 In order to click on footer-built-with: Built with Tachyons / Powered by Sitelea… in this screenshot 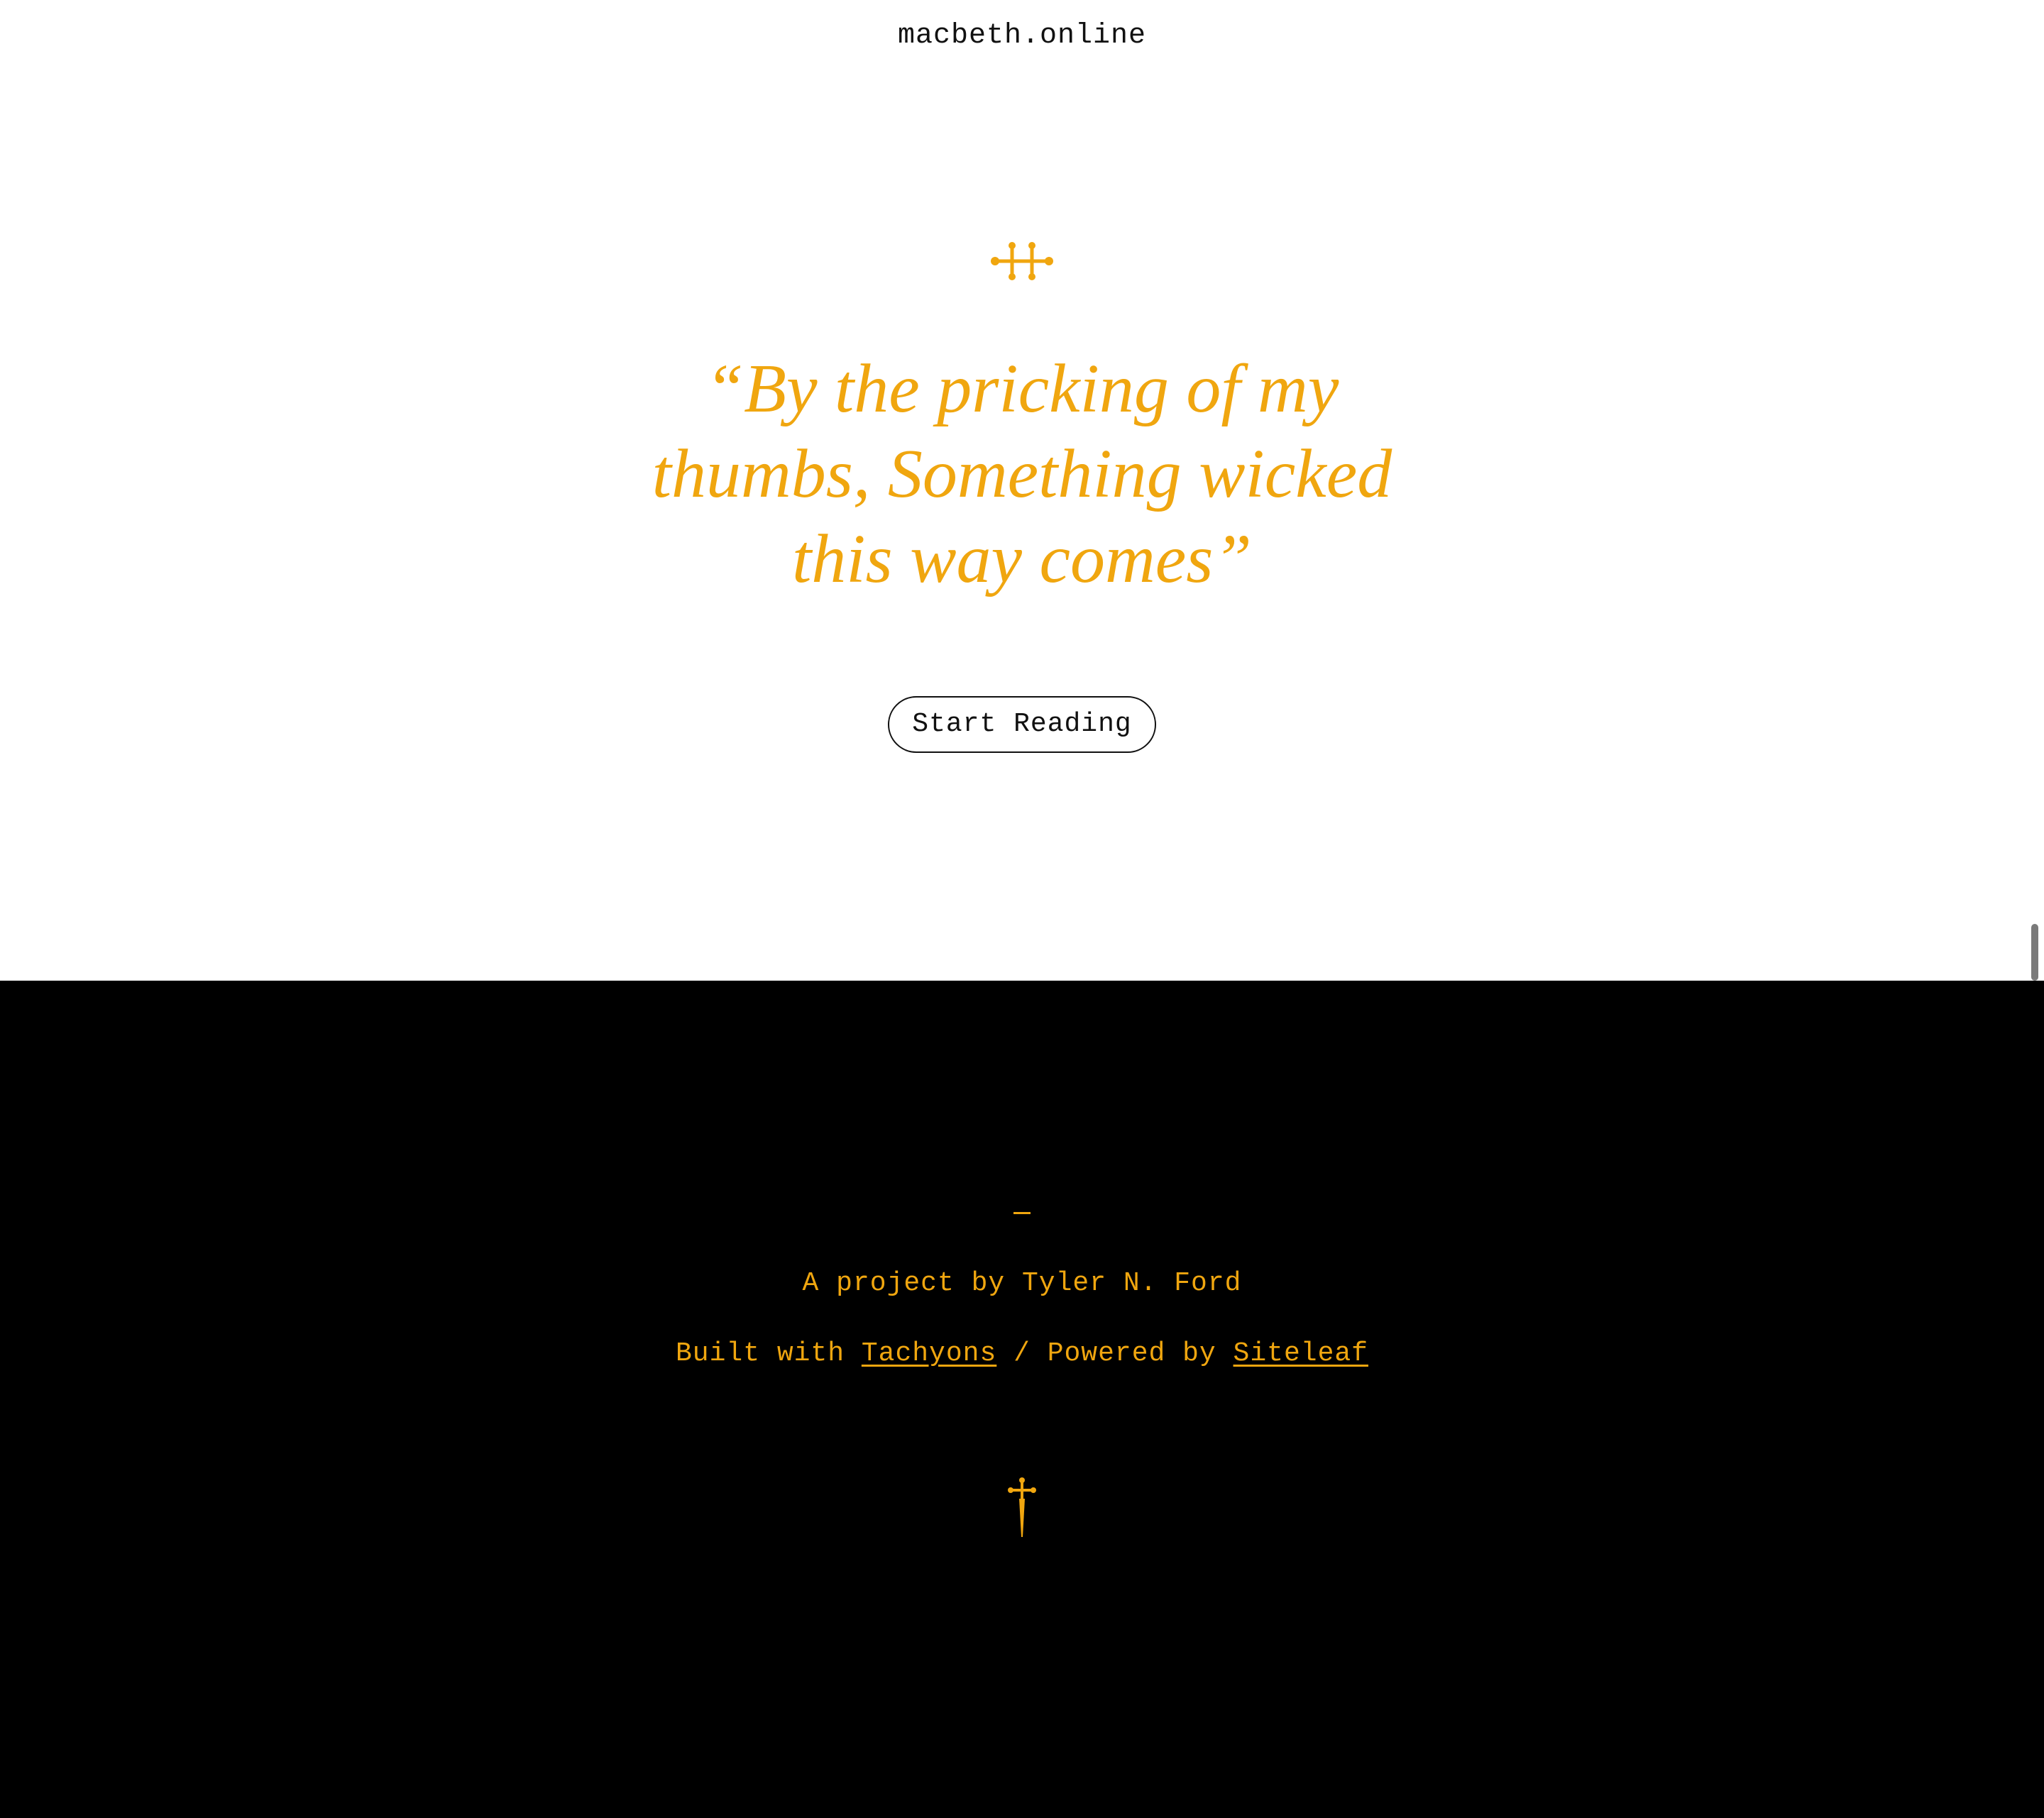, I will do `click(1022, 1354)`.